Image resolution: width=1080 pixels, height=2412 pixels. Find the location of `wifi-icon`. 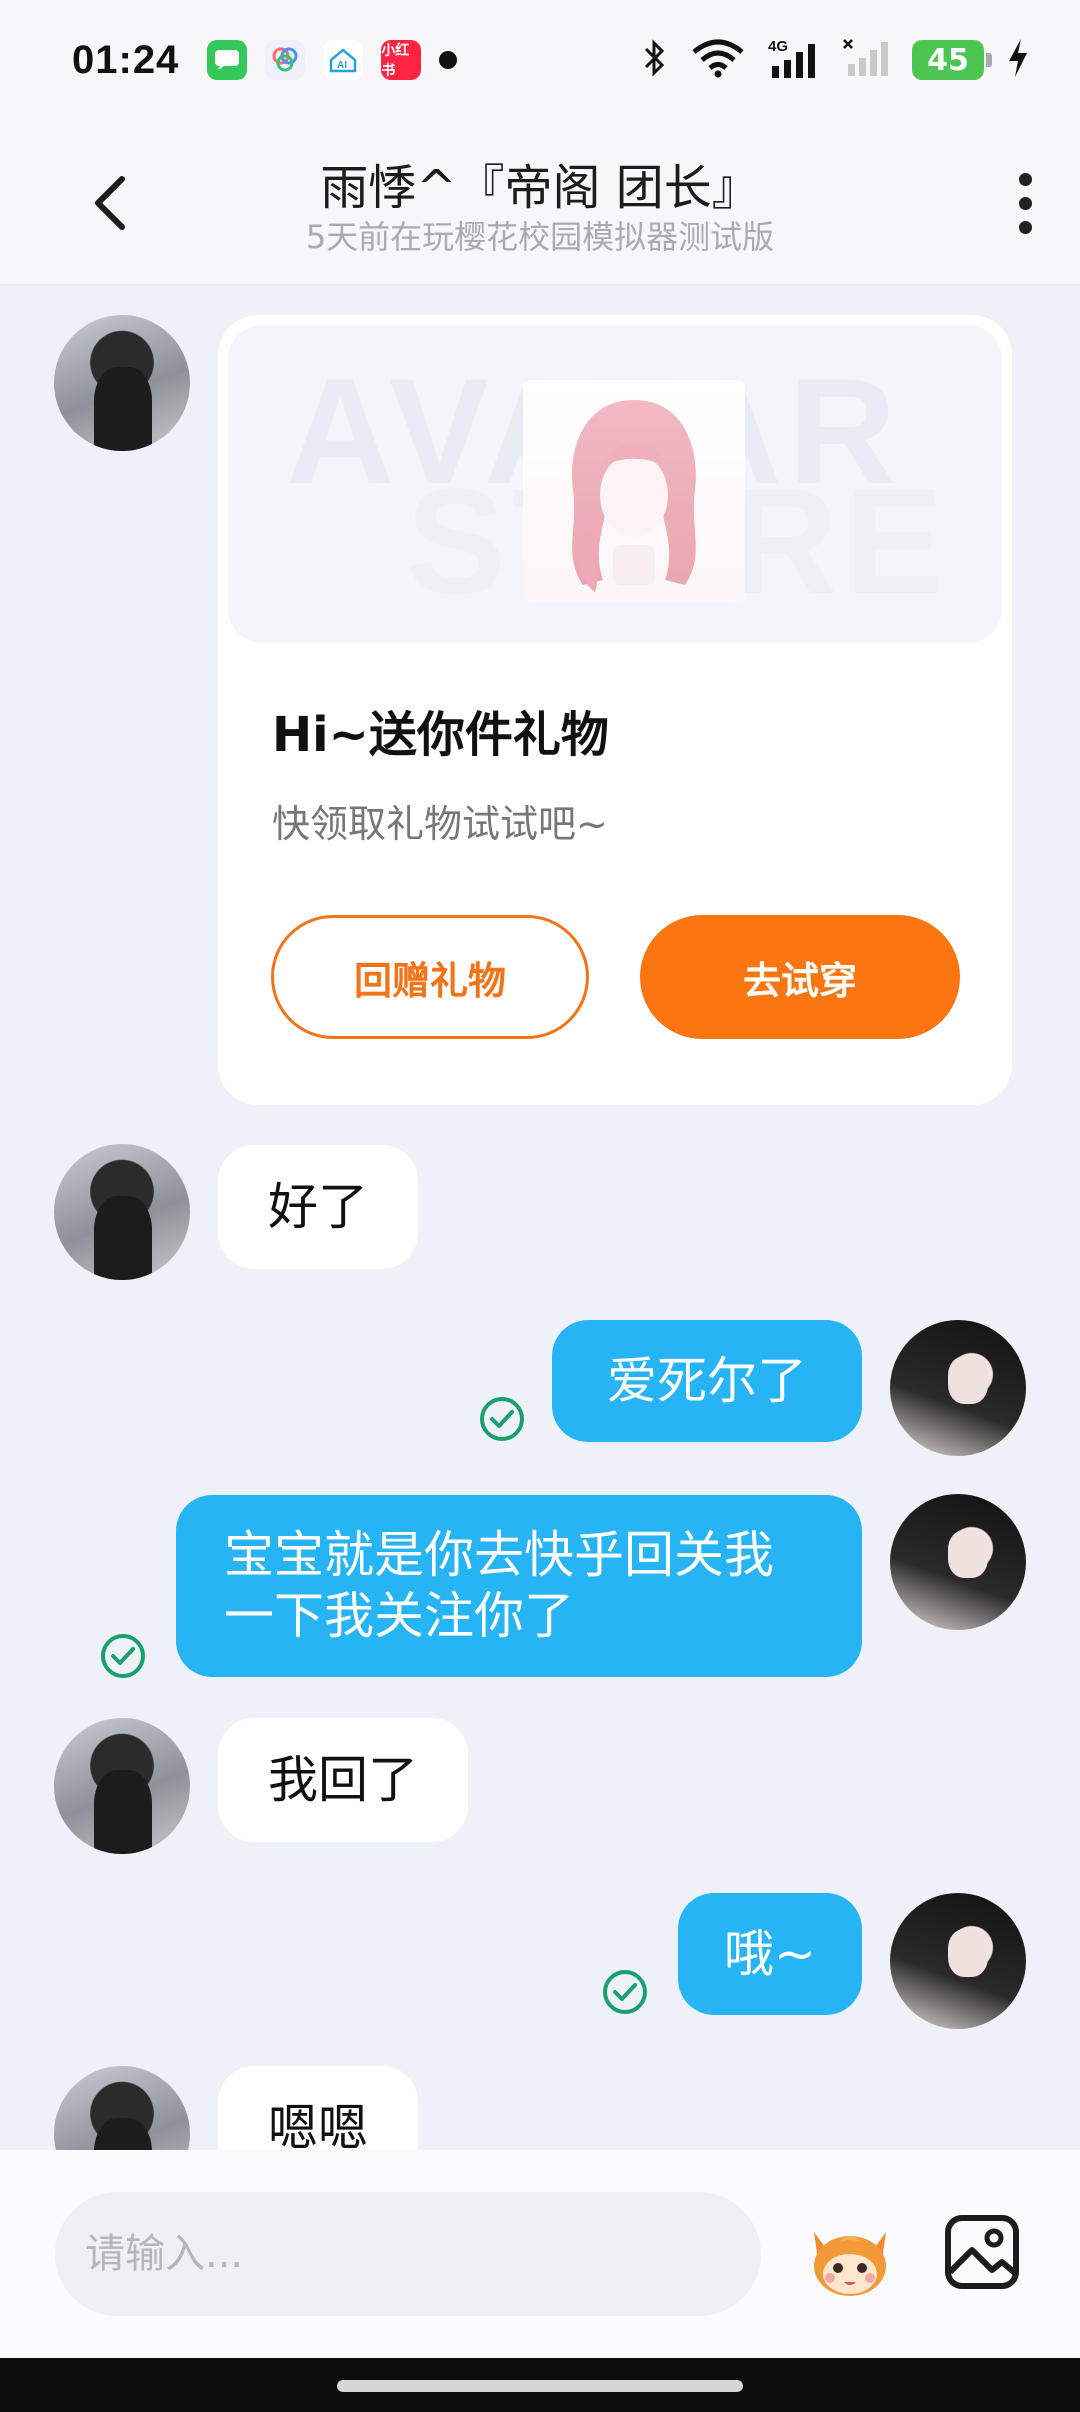

wifi-icon is located at coordinates (718, 60).